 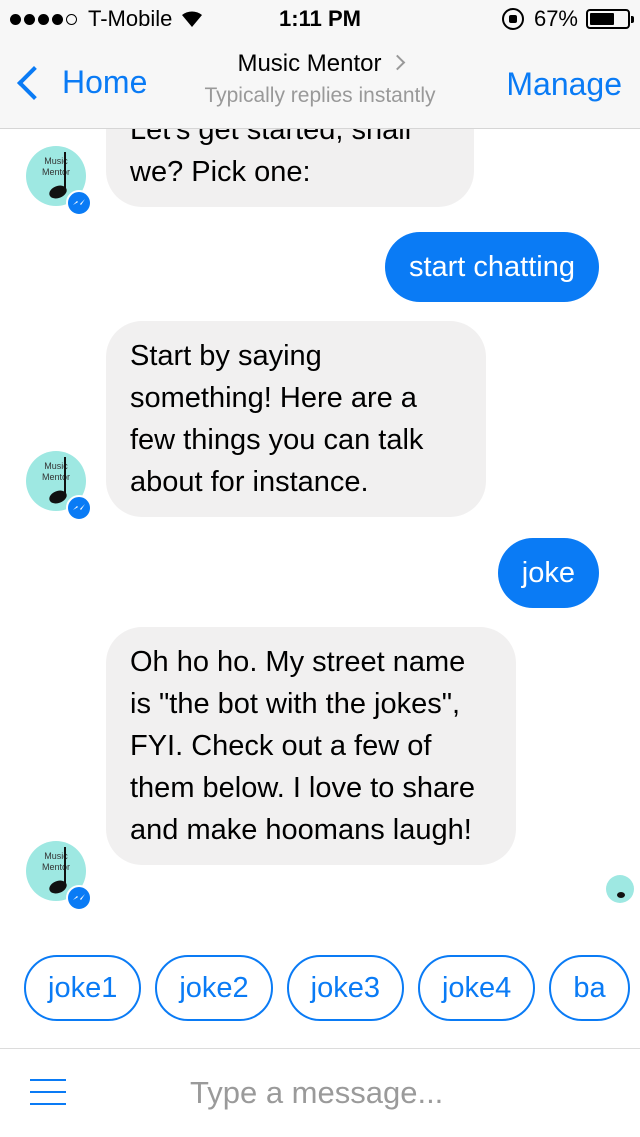 I want to click on quick-reply-partial: ba, so click(x=589, y=988).